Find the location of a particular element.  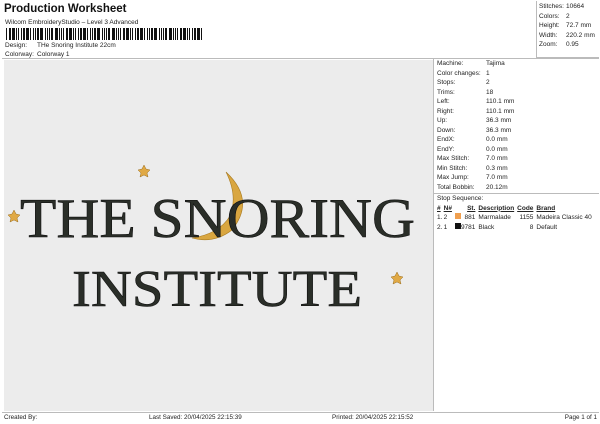

stat-value: 36.3 mm is located at coordinates (499, 130).